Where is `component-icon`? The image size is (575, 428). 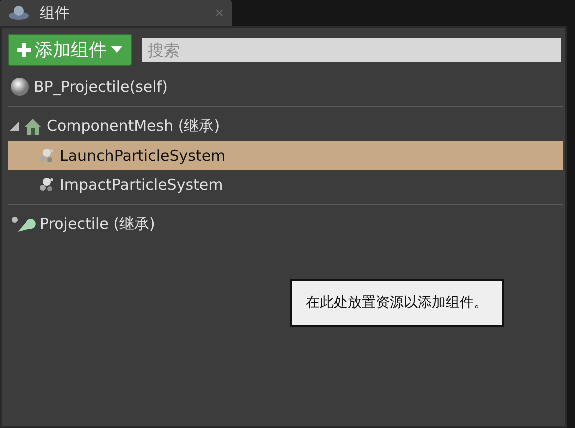
component-icon is located at coordinates (19, 13).